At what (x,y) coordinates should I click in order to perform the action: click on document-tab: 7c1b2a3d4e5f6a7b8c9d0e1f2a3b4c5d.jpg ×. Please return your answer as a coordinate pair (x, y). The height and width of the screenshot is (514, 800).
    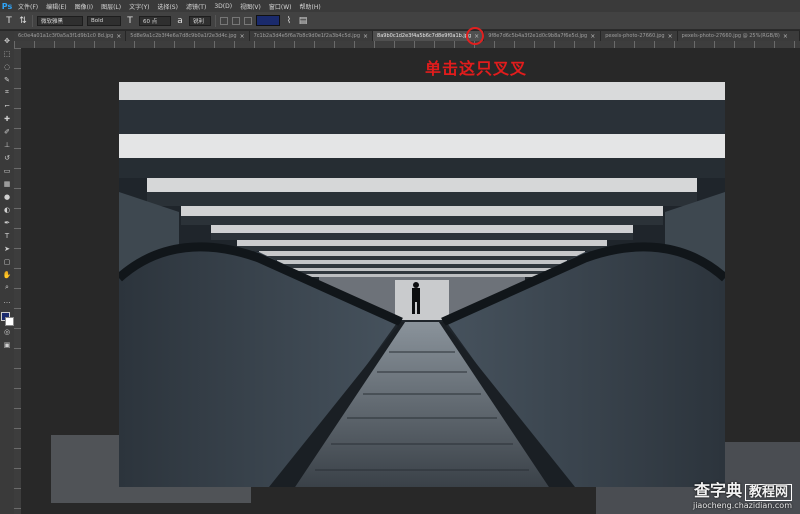
    Looking at the image, I should click on (311, 36).